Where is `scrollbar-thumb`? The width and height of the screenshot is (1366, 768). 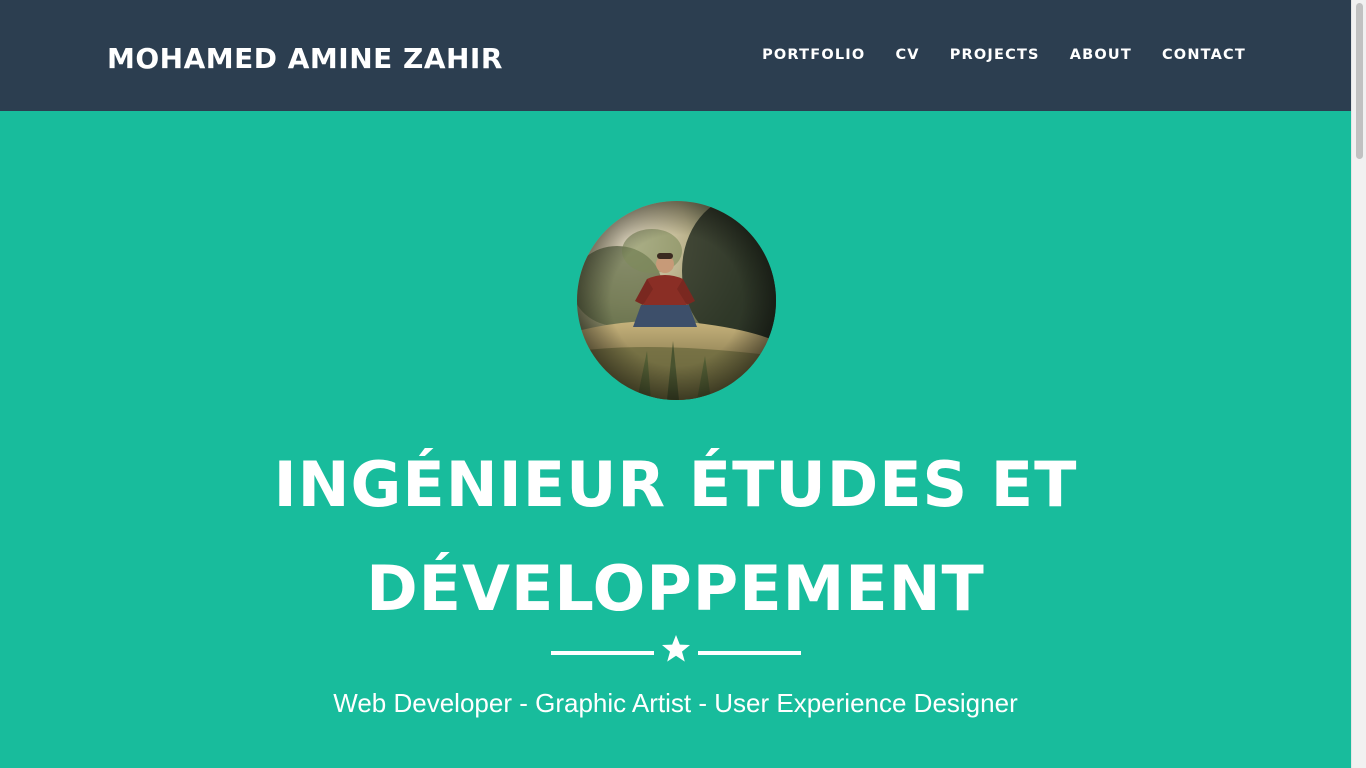 scrollbar-thumb is located at coordinates (1359, 81).